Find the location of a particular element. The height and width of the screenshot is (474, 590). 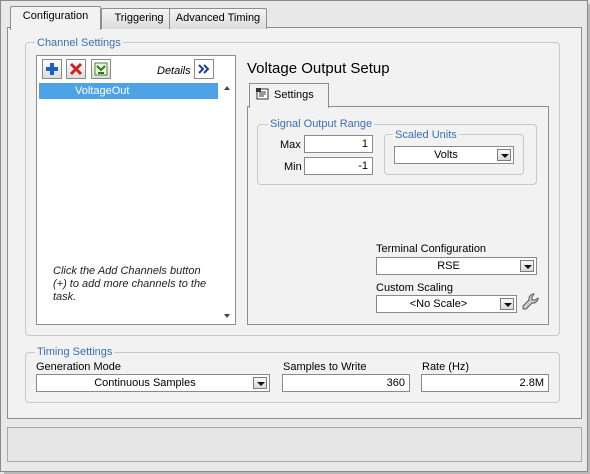

channel-arrange-icon is located at coordinates (101, 69).